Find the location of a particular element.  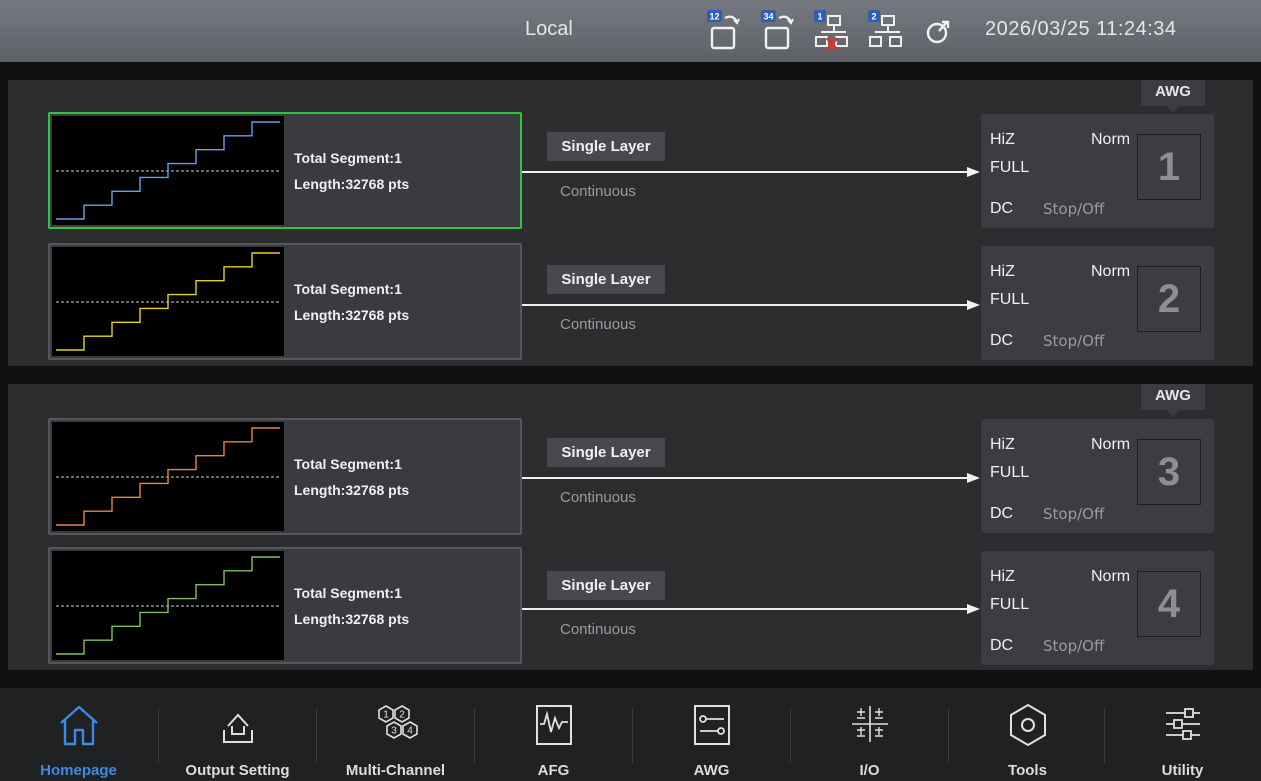

layer-mode-button-ch4: Single Layer is located at coordinates (606, 585).